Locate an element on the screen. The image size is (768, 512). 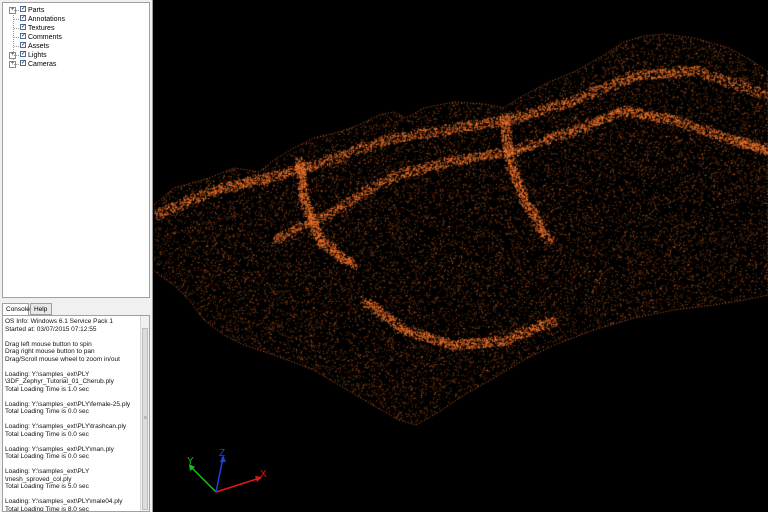
tree-item-label: Textures is located at coordinates (41, 28).